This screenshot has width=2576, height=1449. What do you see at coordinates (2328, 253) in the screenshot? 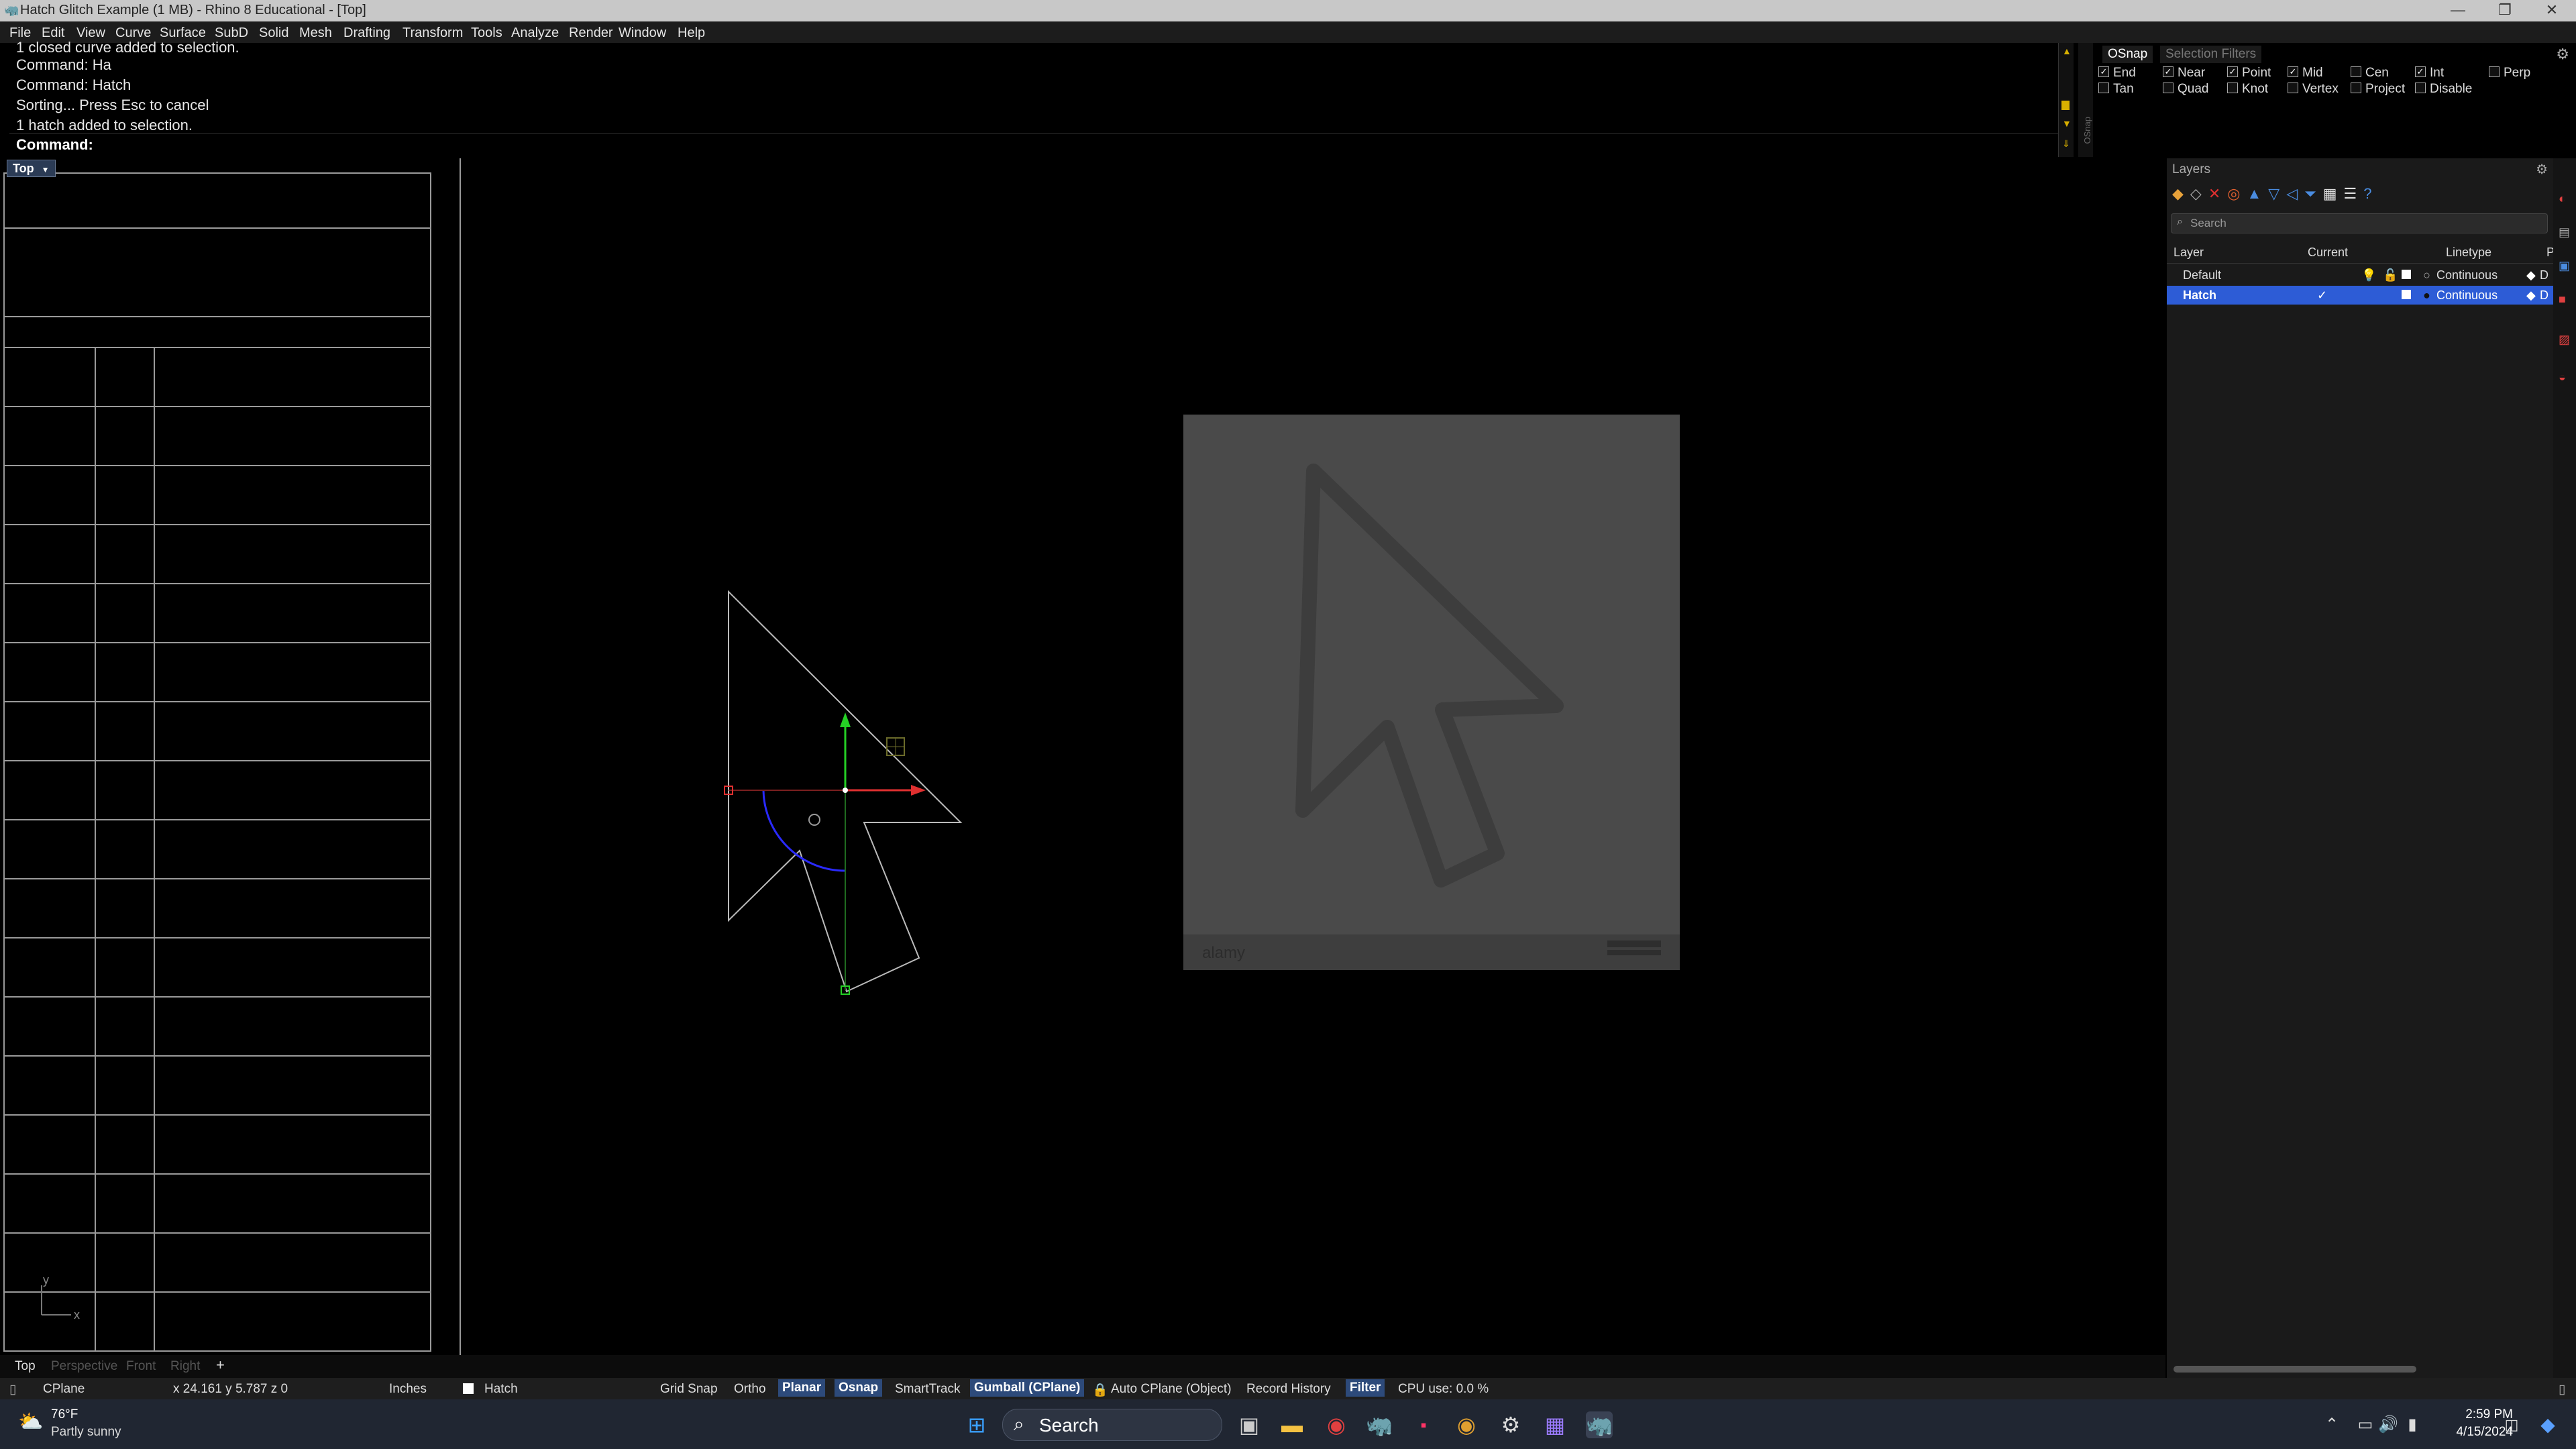
I see `column-current: Current` at bounding box center [2328, 253].